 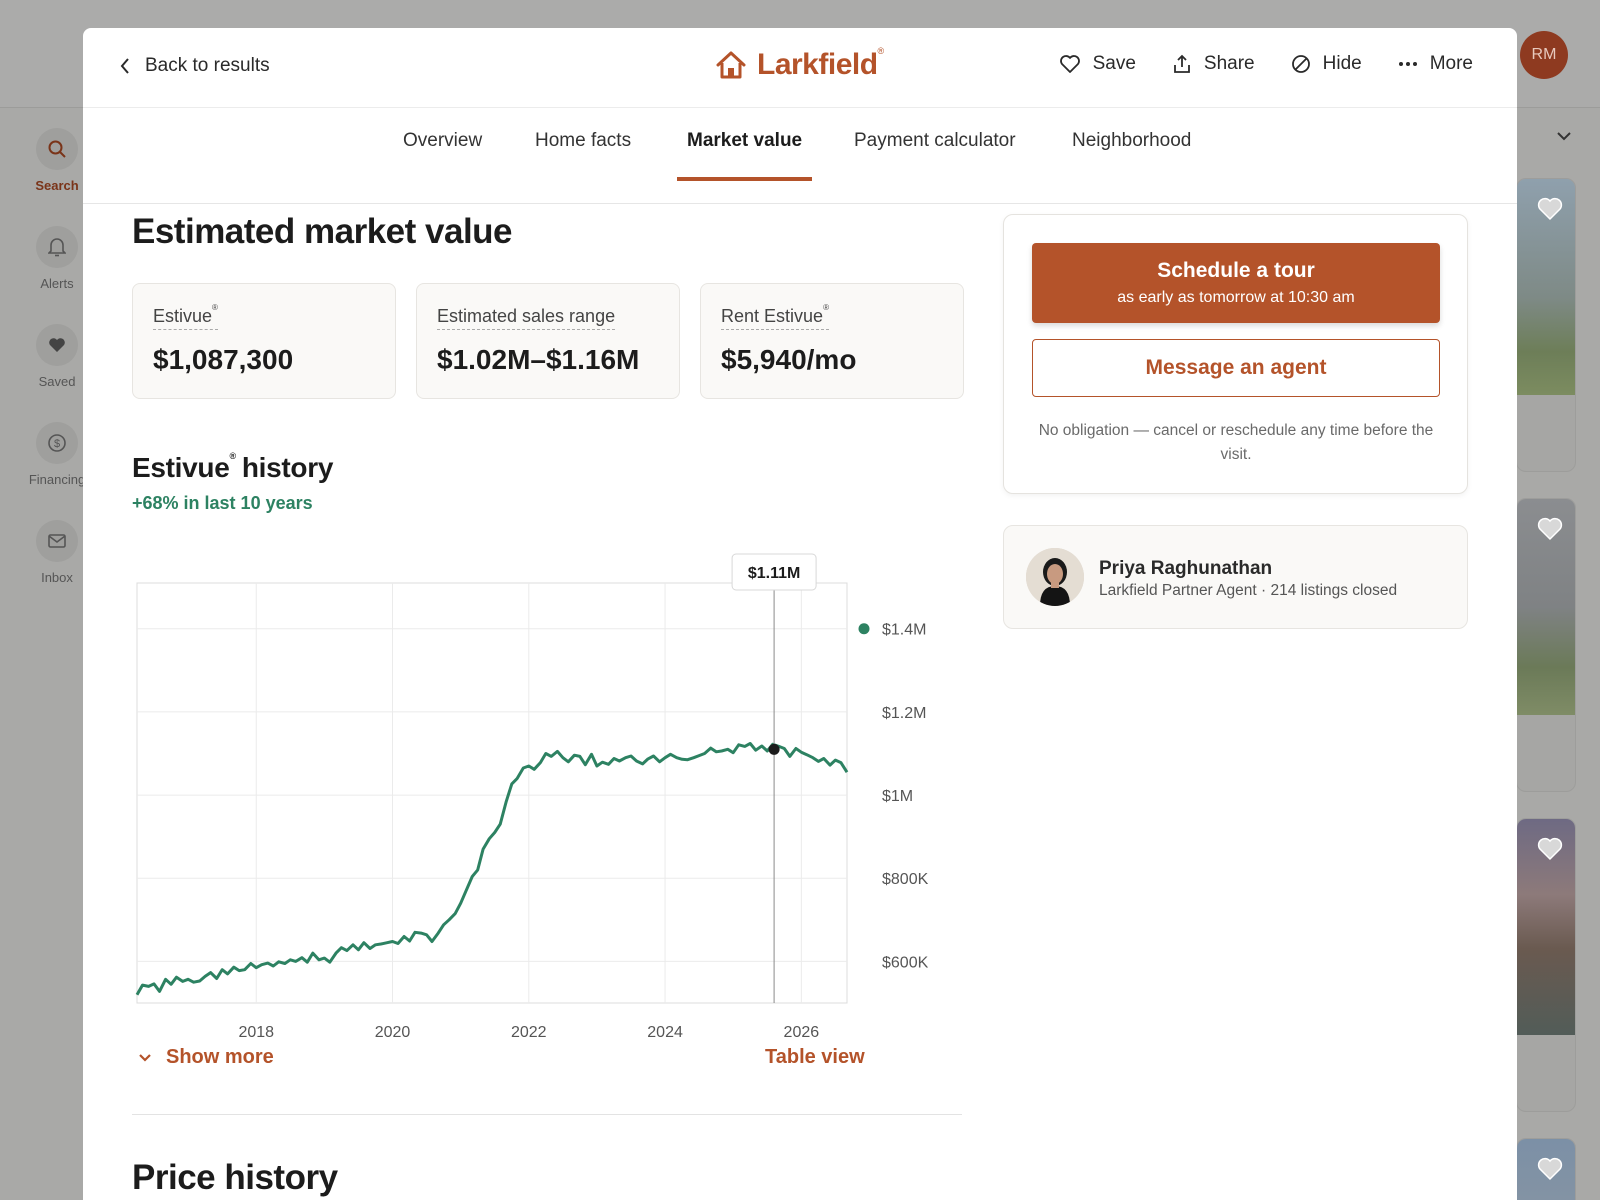 I want to click on search-icon, so click(x=57, y=149).